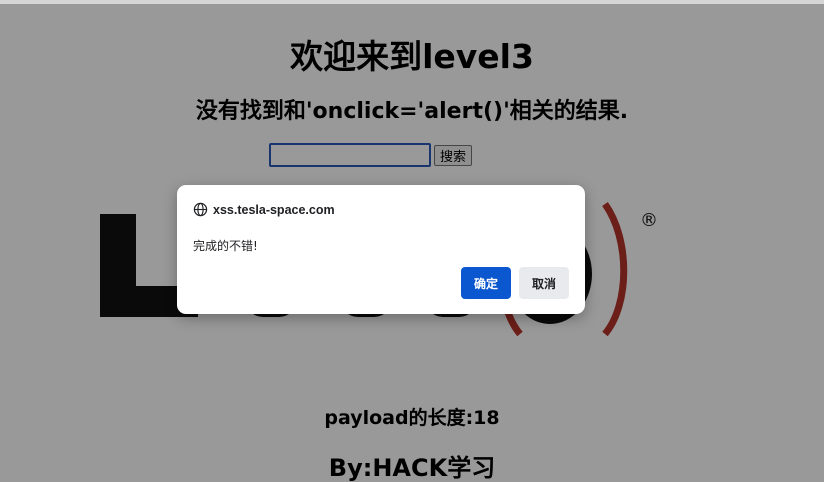 This screenshot has width=824, height=482. Describe the element at coordinates (200, 209) in the screenshot. I see `globe-icon` at that location.